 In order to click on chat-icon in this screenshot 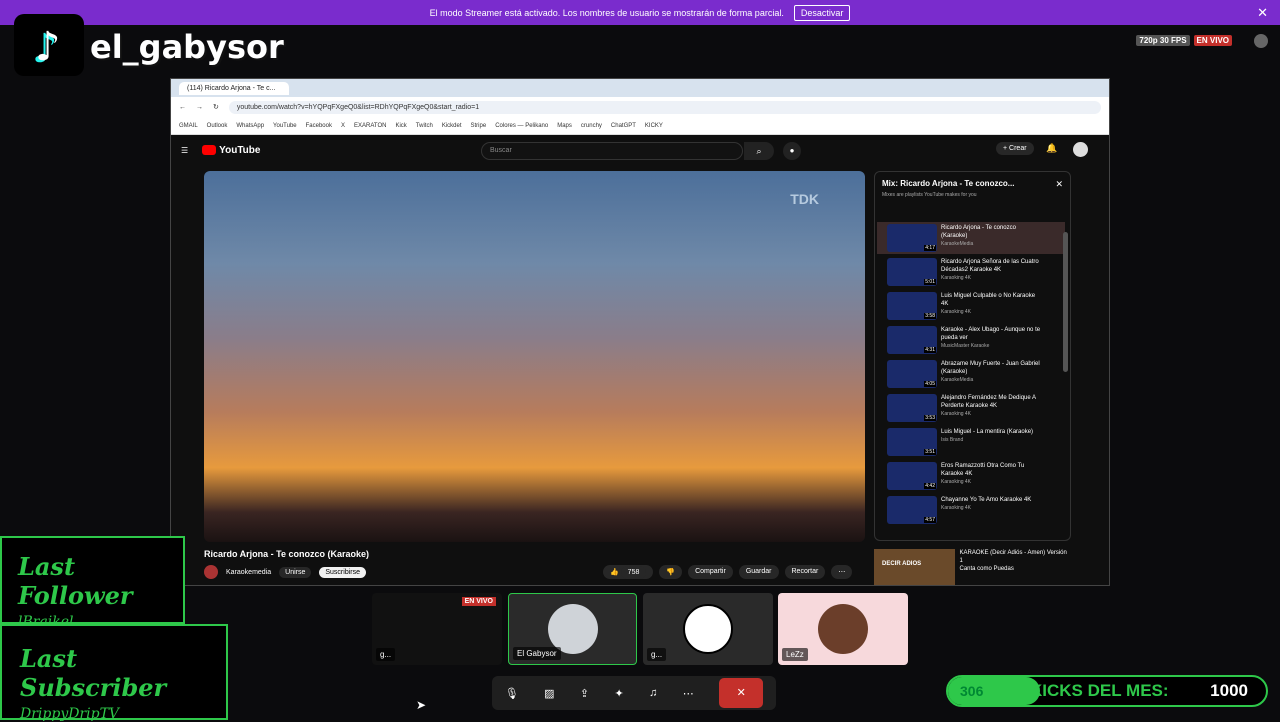, I will do `click(1261, 41)`.